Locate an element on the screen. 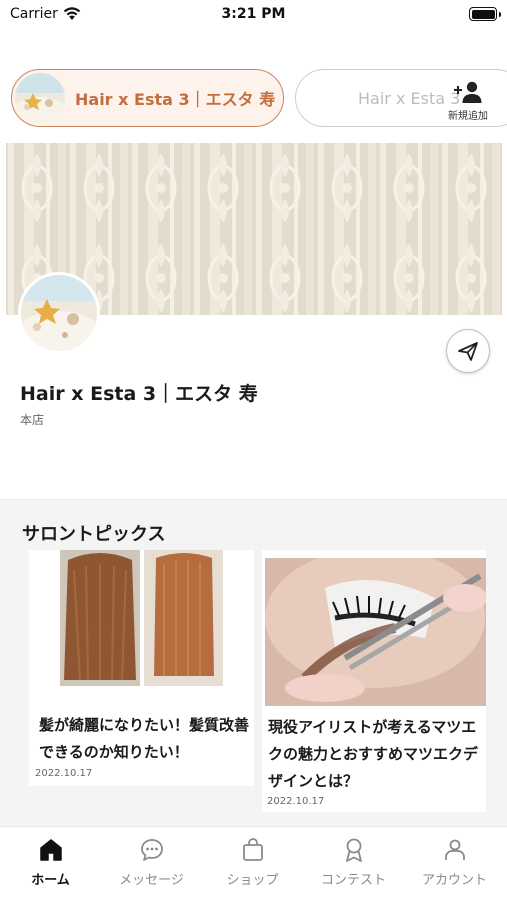 This screenshot has height=900, width=507. status-time: 3:21 PM is located at coordinates (253, 14).